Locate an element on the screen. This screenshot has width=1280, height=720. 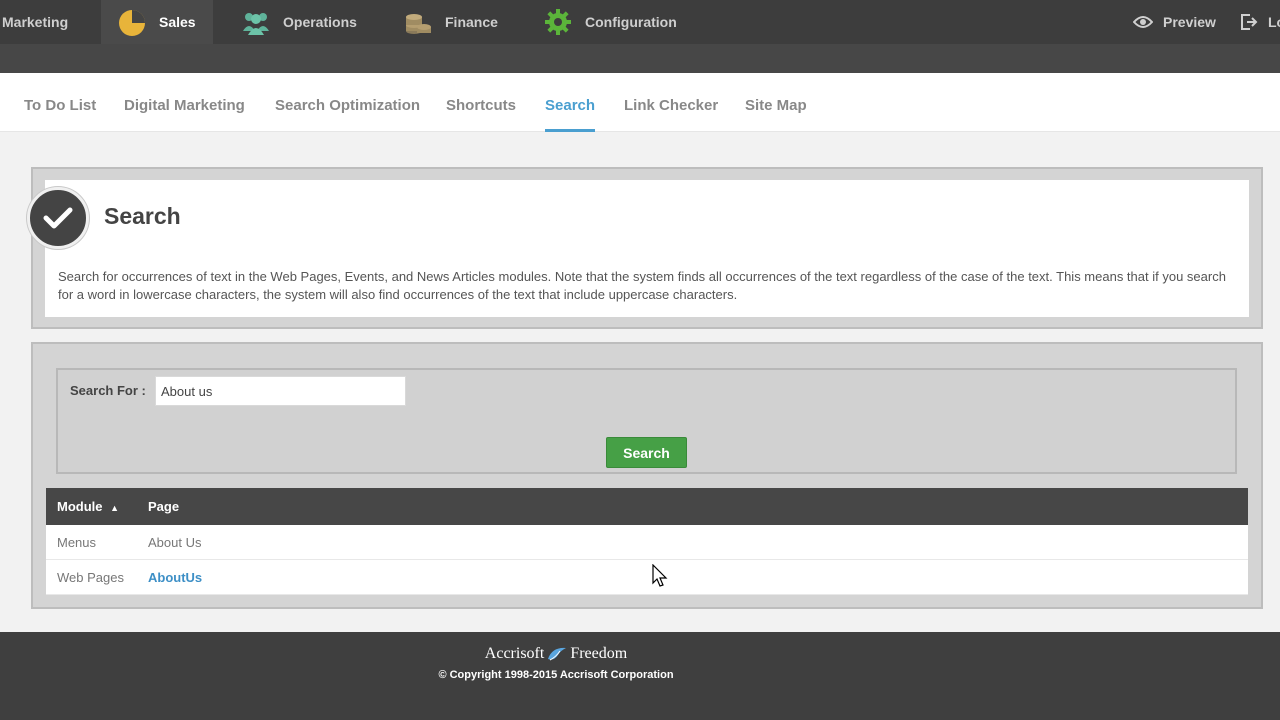
row-page: About Us is located at coordinates (175, 542).